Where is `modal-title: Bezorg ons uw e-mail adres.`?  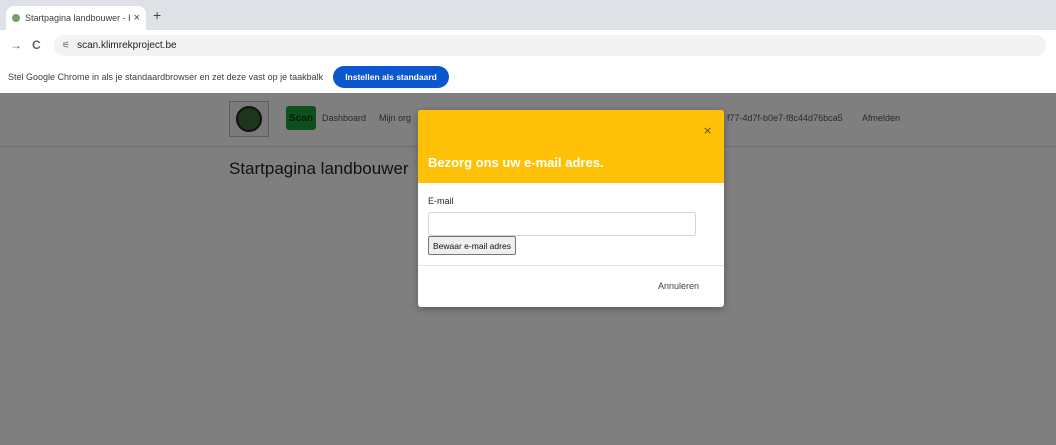 modal-title: Bezorg ons uw e-mail adres. is located at coordinates (516, 162).